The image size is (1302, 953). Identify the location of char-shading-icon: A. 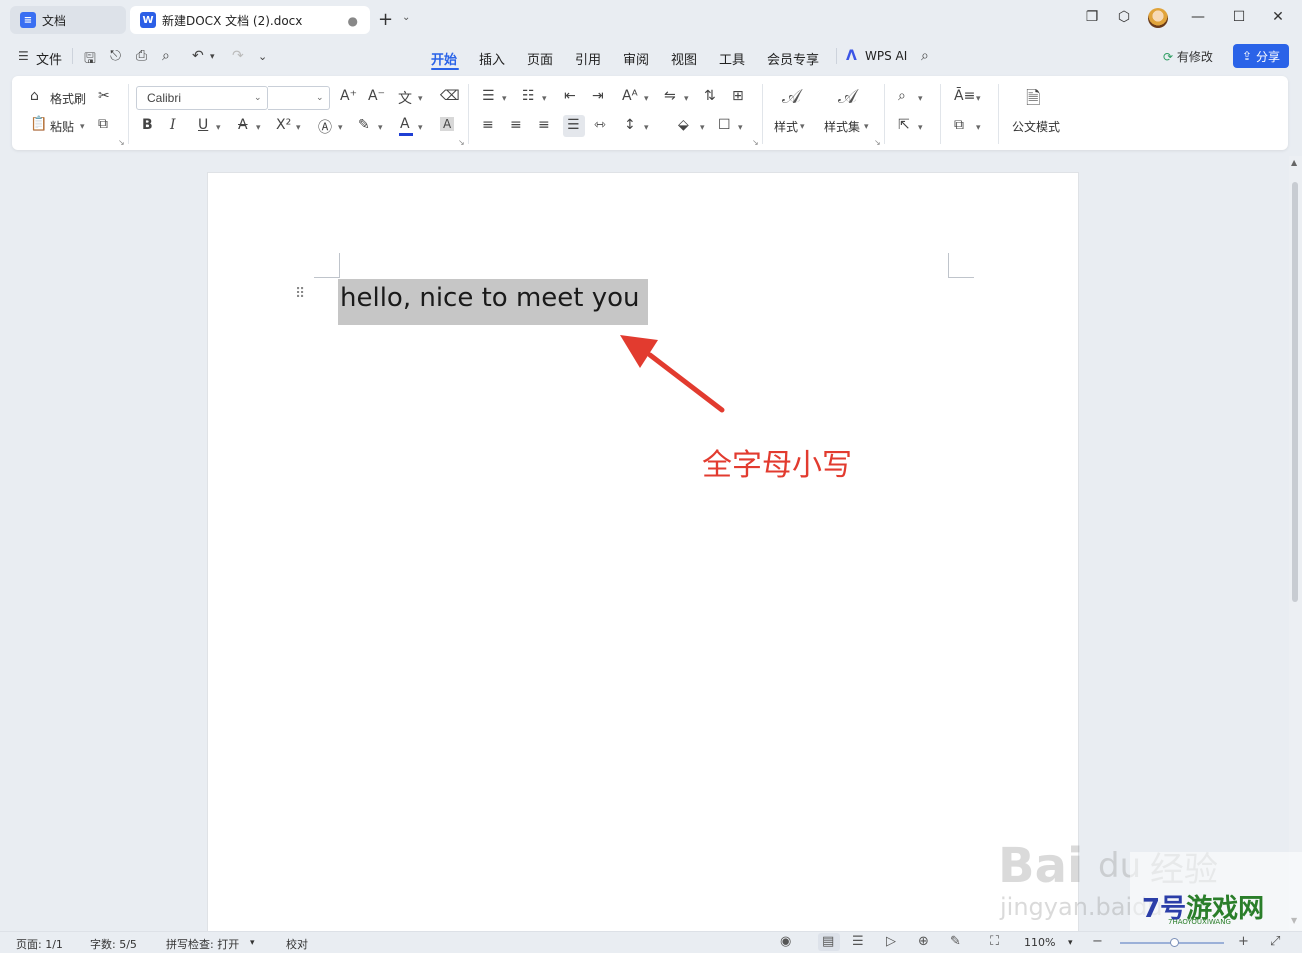
(447, 124).